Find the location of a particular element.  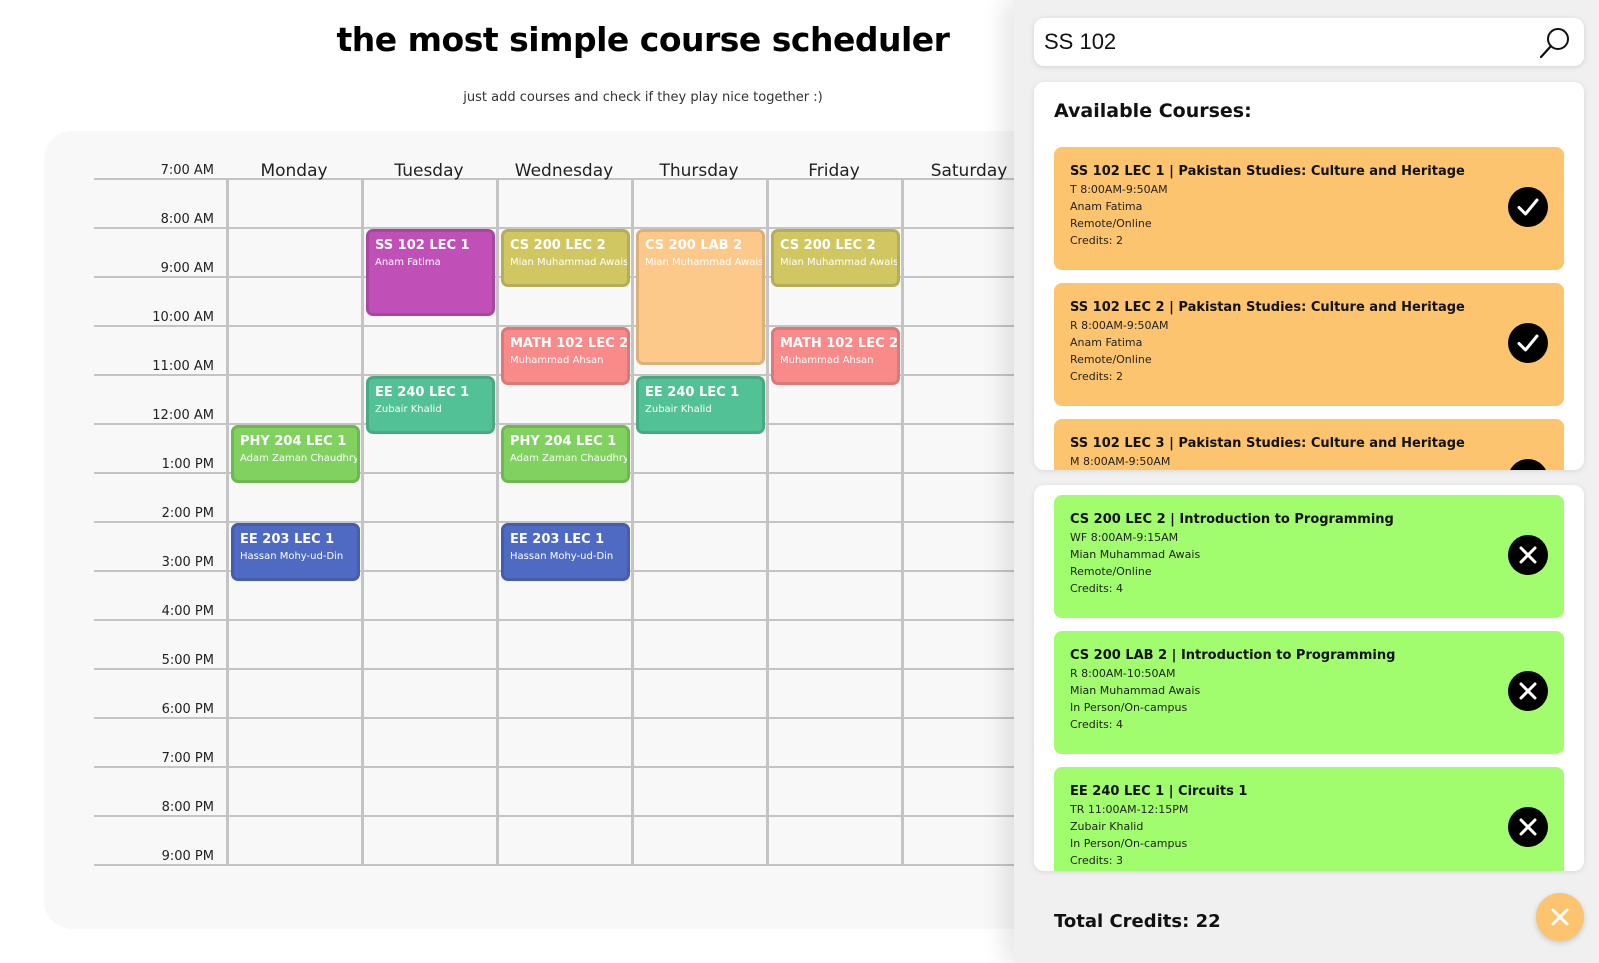

event-title: EE 203 LEC 1 is located at coordinates (557, 539).